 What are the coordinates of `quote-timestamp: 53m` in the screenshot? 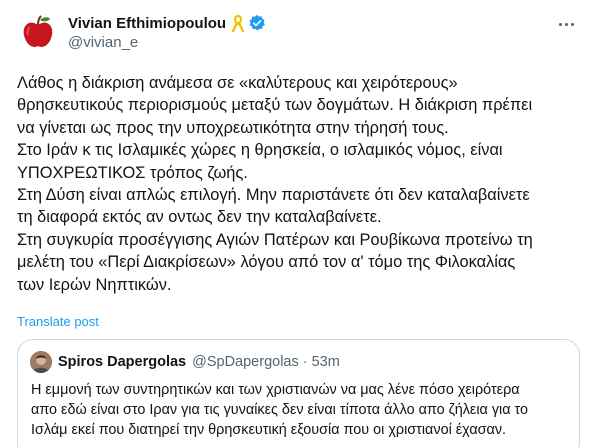 It's located at (325, 362).